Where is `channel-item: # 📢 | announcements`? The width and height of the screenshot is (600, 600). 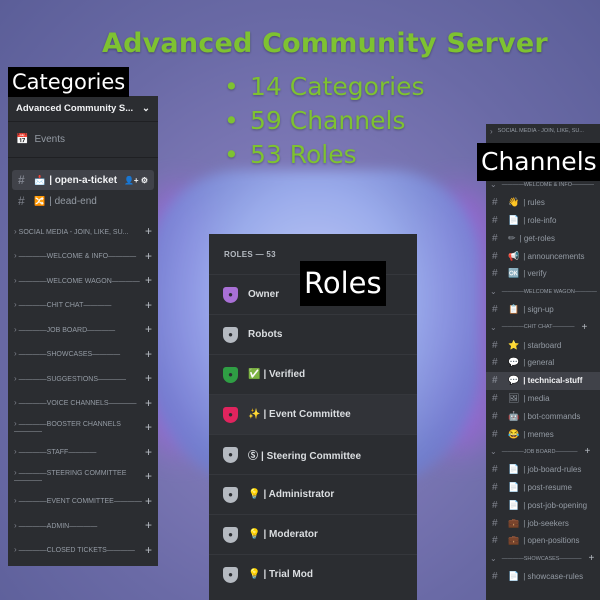
channel-item: # 📢 | announcements is located at coordinates (543, 256).